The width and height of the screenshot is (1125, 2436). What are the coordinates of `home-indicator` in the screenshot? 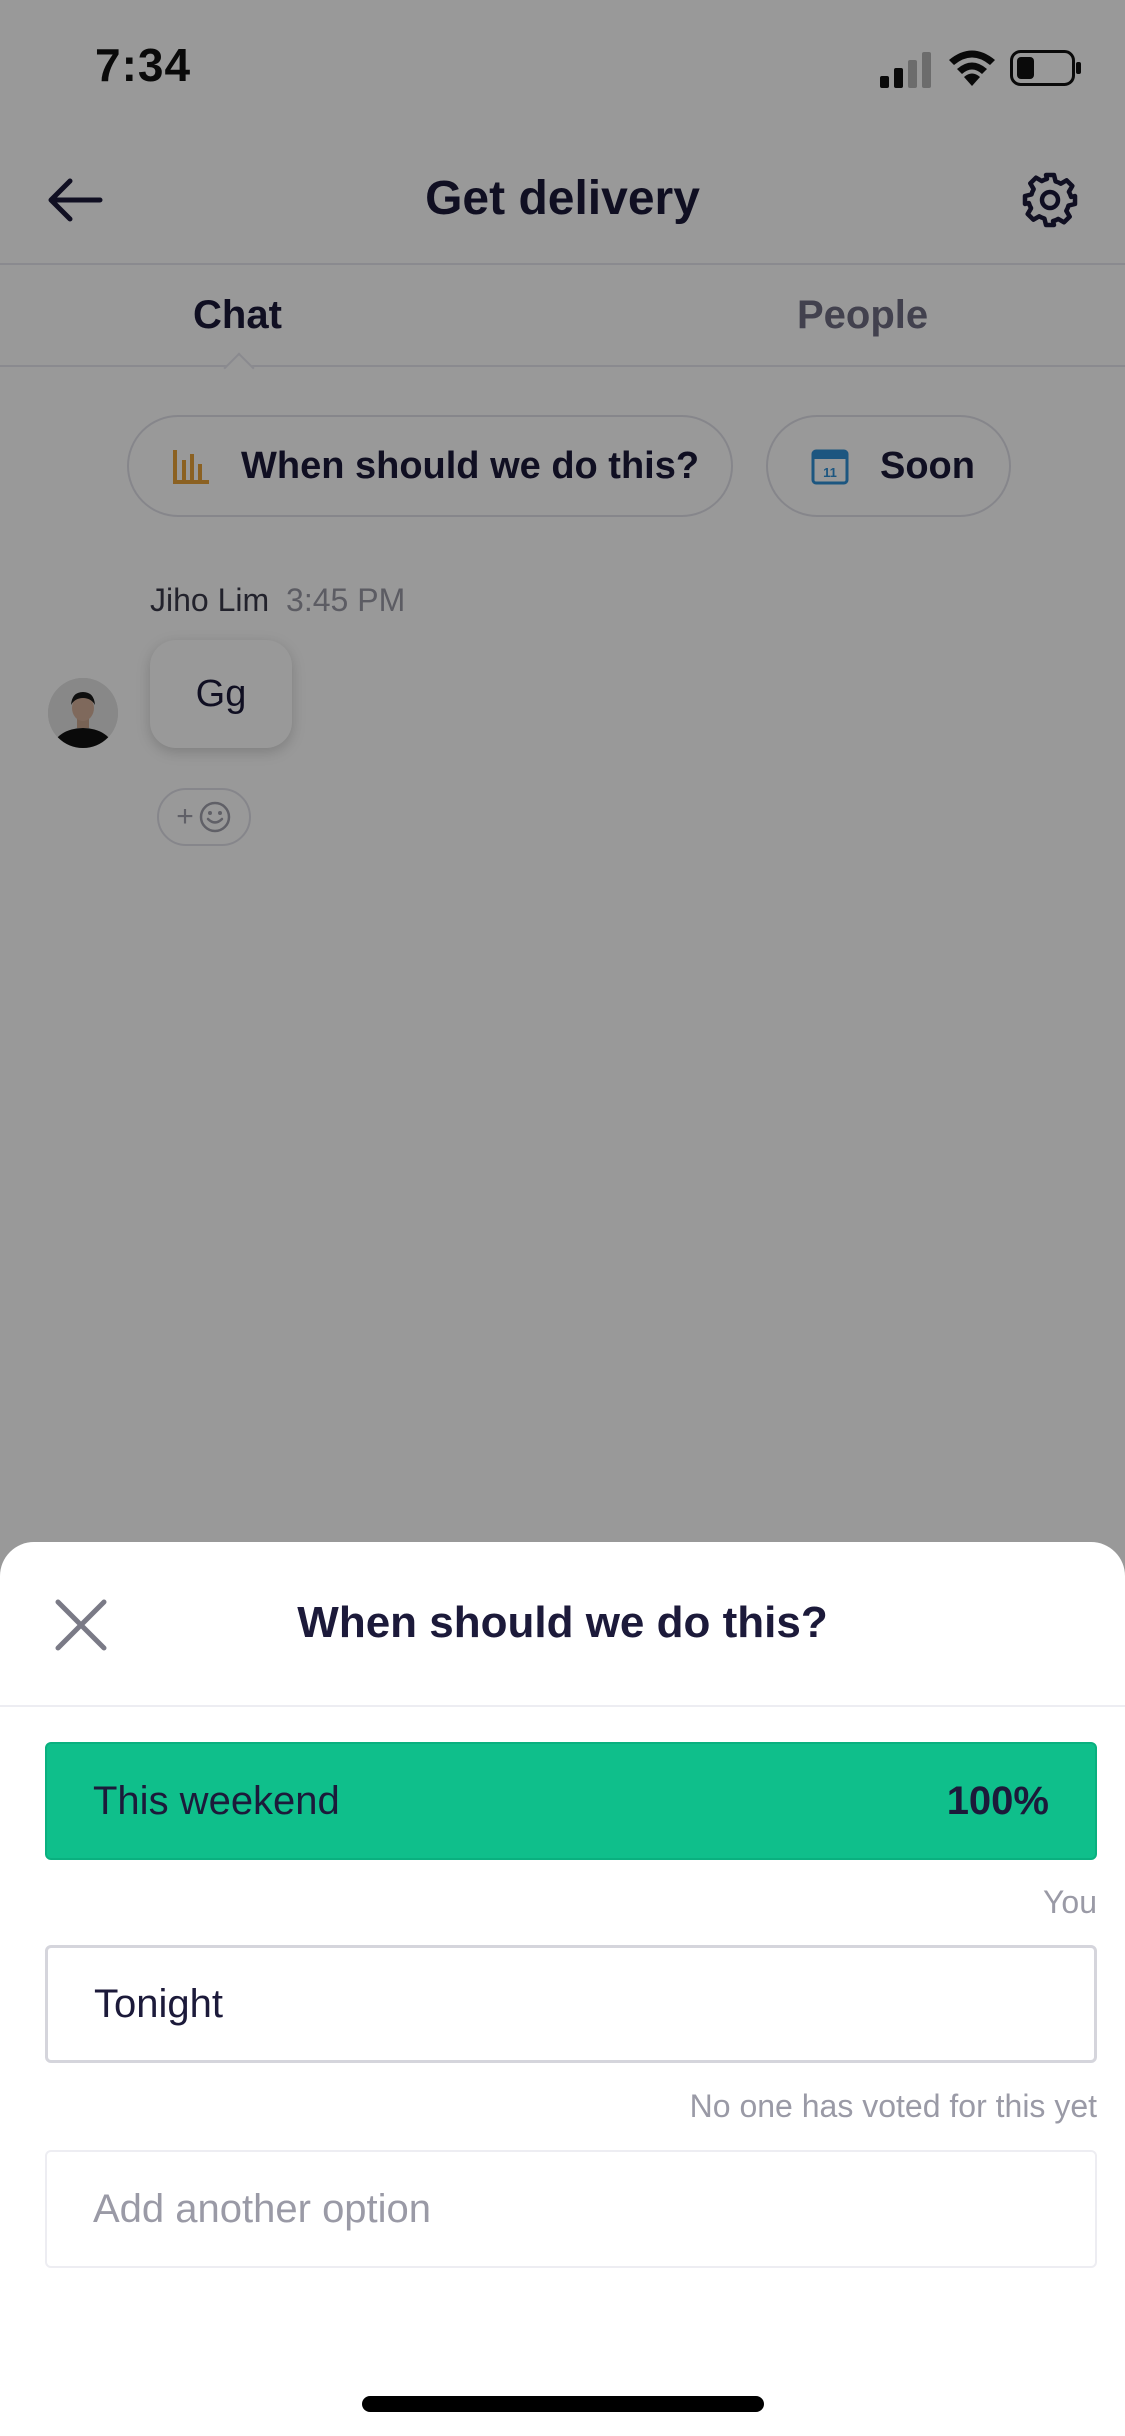 It's located at (563, 2404).